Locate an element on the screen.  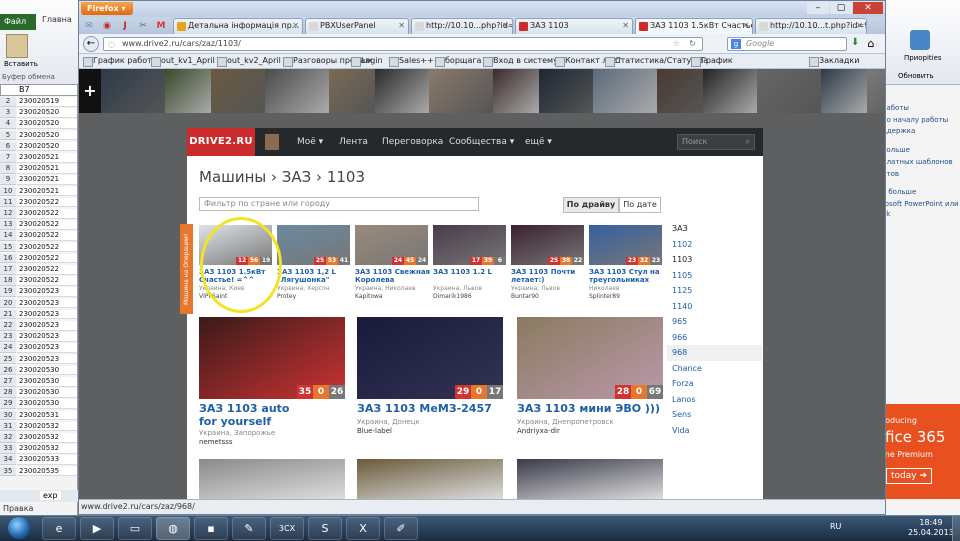
ie-taskbar-icon: e is located at coordinates (59, 528).